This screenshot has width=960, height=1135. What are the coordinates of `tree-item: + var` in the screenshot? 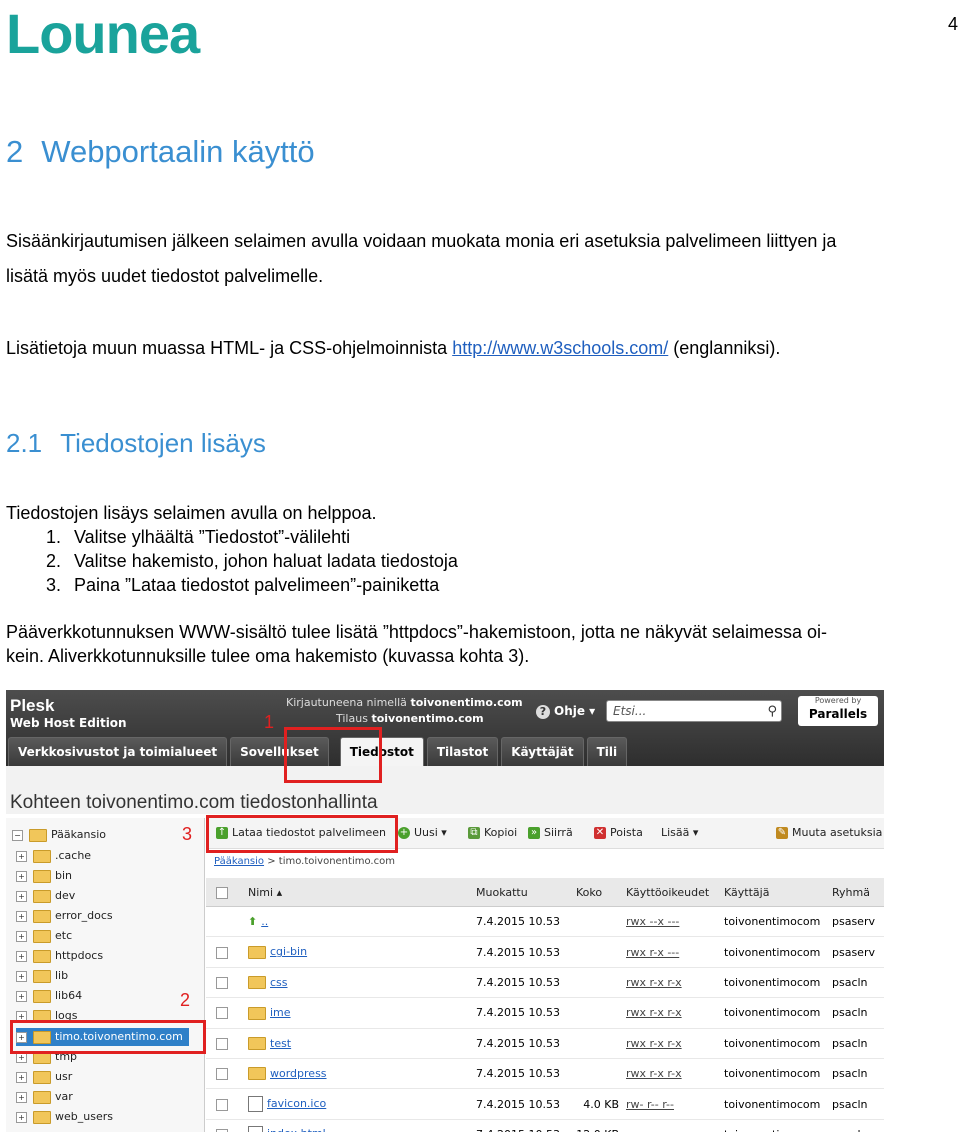 It's located at (44, 1097).